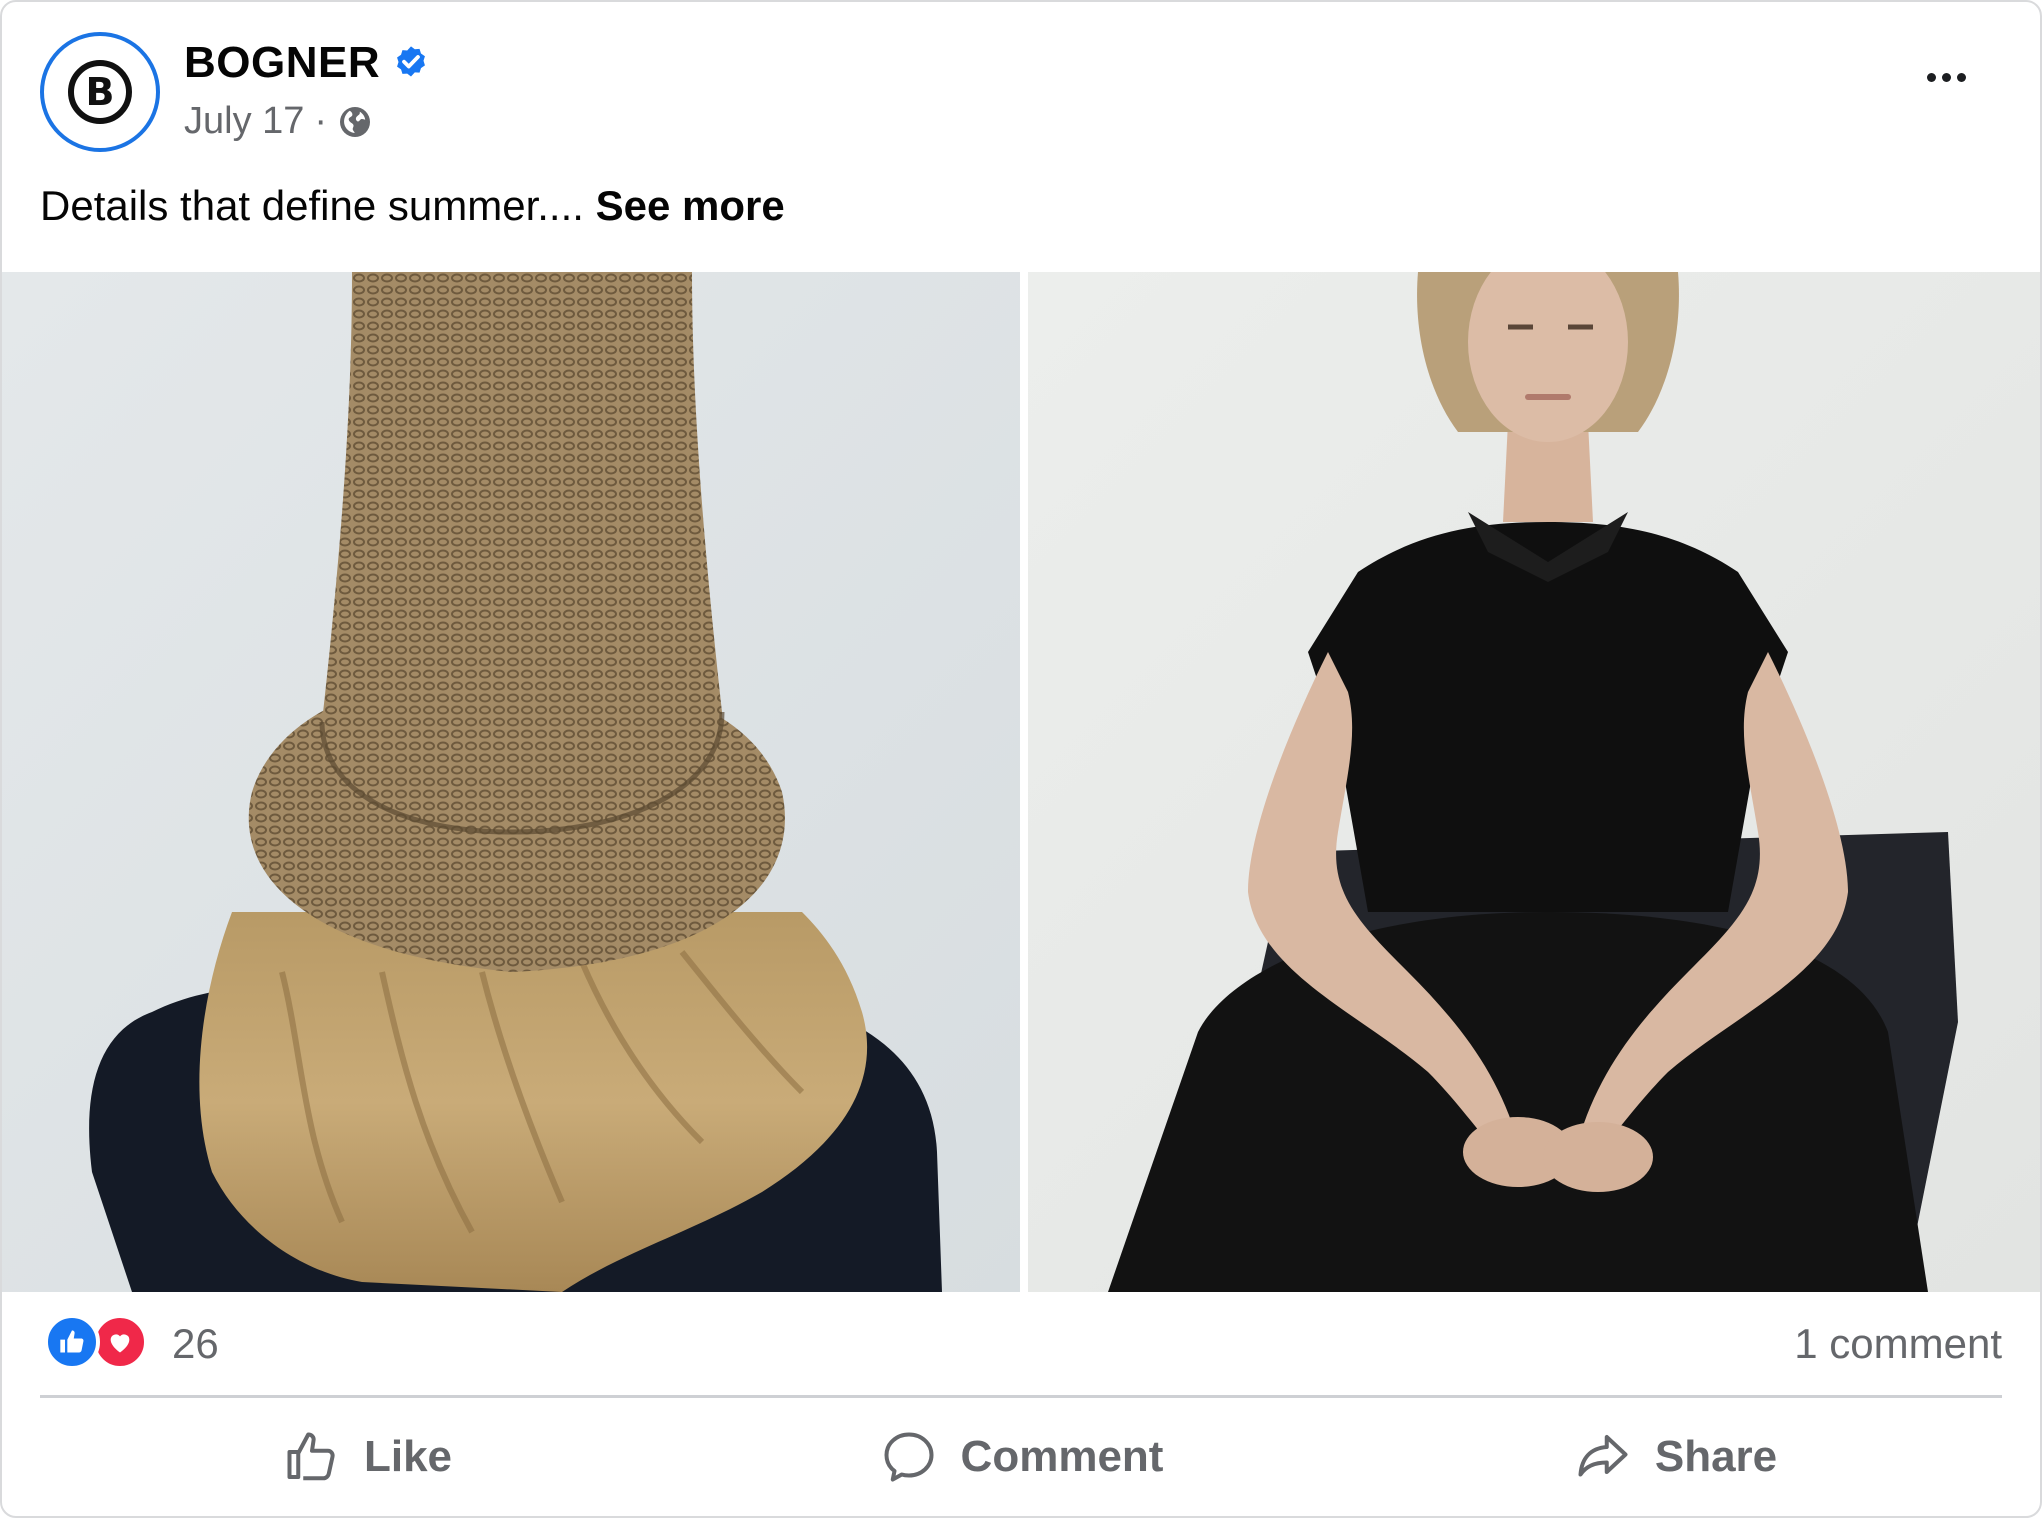  Describe the element at coordinates (909, 1457) in the screenshot. I see `comment-bubble-icon` at that location.